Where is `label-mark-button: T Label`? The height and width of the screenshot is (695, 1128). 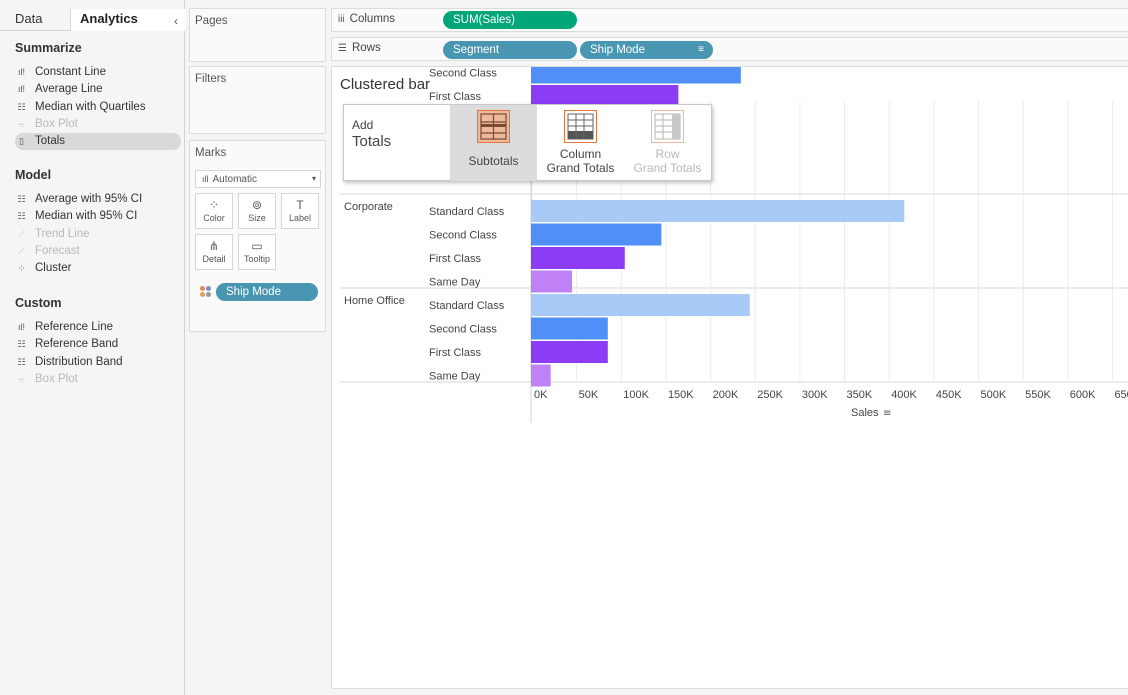
label-mark-button: T Label is located at coordinates (300, 211).